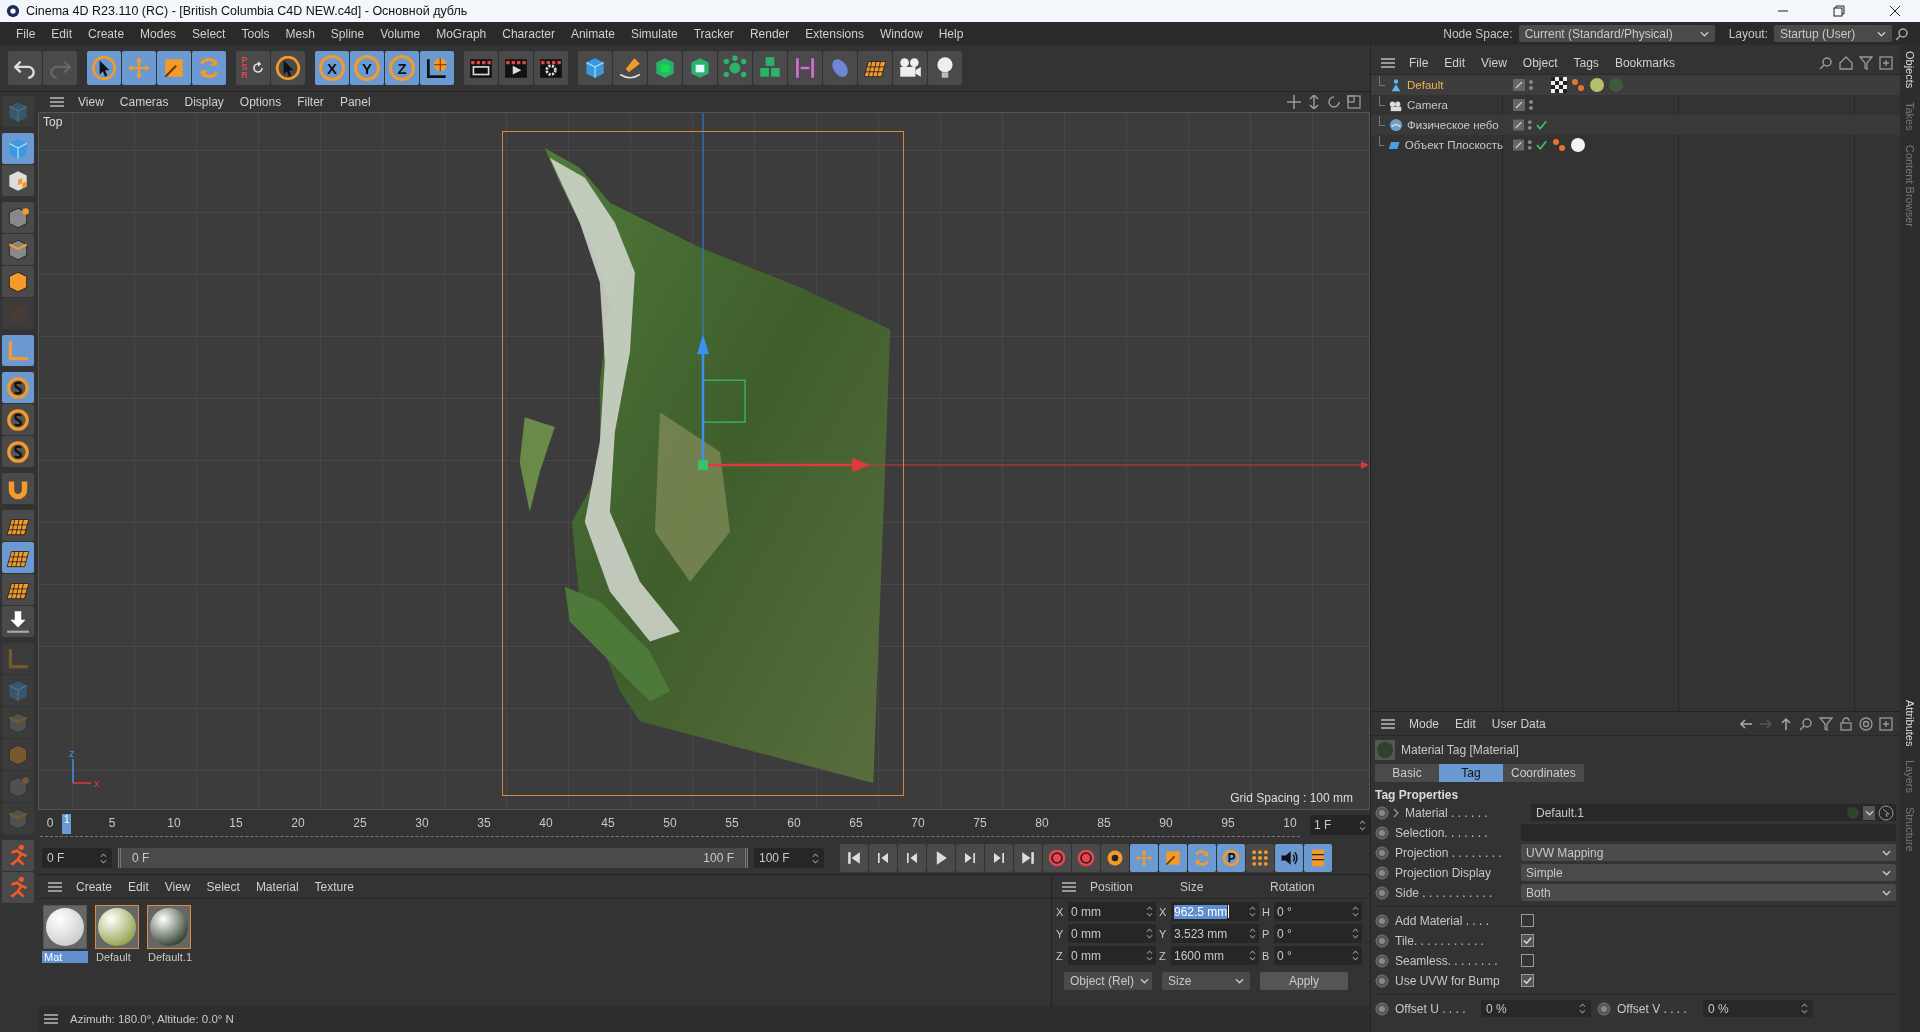 This screenshot has height=1032, width=1920. I want to click on apply-button: Apply, so click(1304, 981).